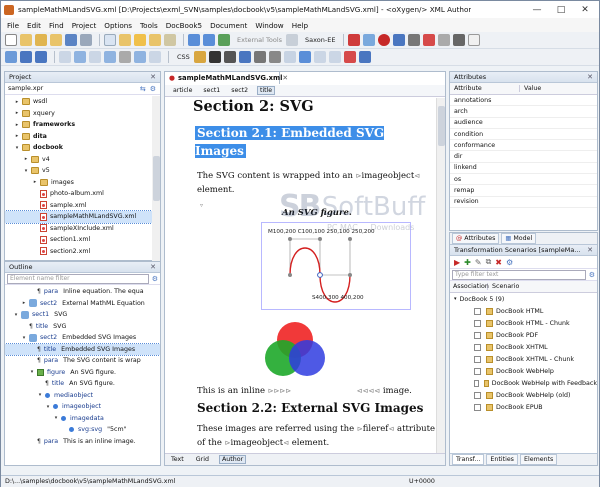 The width and height of the screenshot is (600, 487). I want to click on scenario-row: DocBook HTML - Chunk, so click(523, 323).